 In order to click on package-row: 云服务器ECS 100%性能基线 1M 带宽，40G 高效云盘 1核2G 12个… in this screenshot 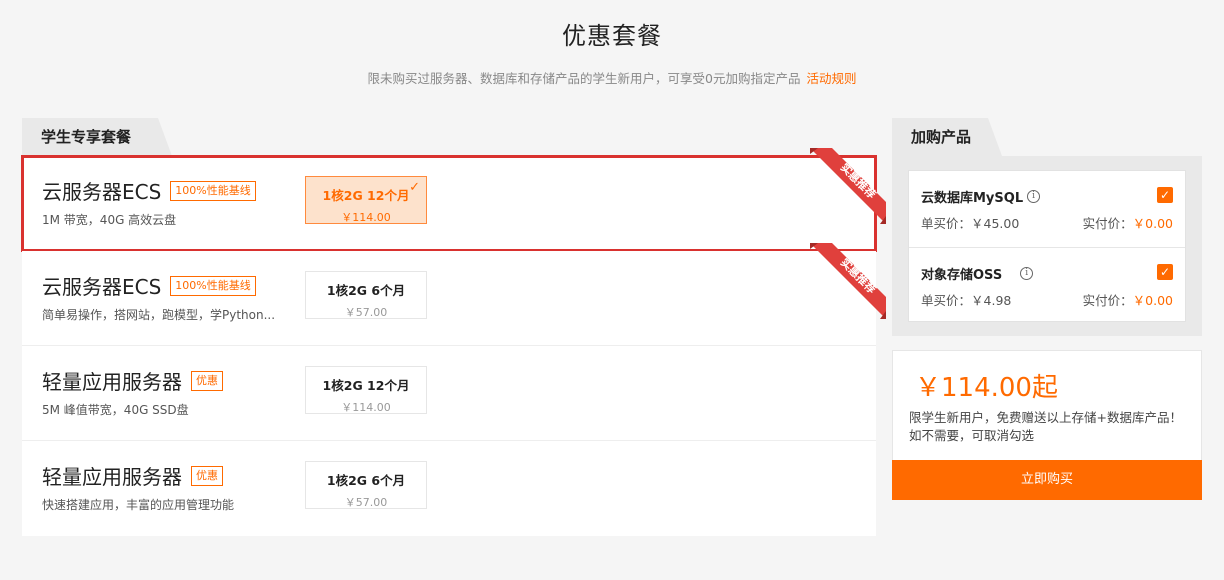, I will do `click(449, 203)`.